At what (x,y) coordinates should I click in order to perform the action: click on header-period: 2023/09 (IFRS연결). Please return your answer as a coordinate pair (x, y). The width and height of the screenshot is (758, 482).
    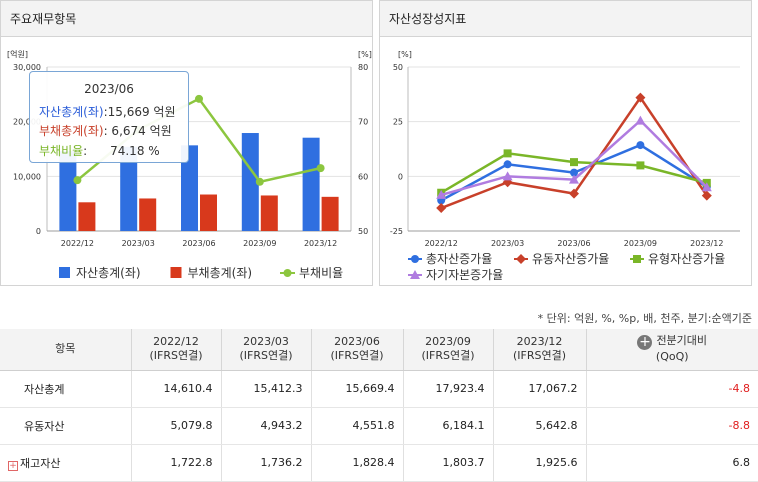
    Looking at the image, I should click on (447, 350).